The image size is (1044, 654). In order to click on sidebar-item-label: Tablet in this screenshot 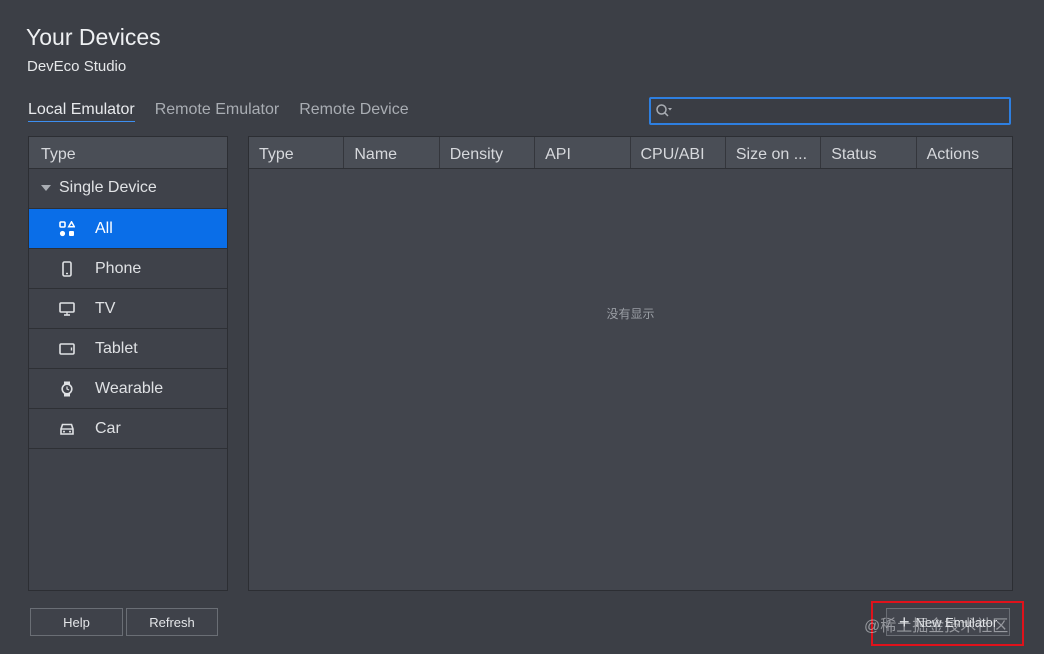, I will do `click(116, 348)`.